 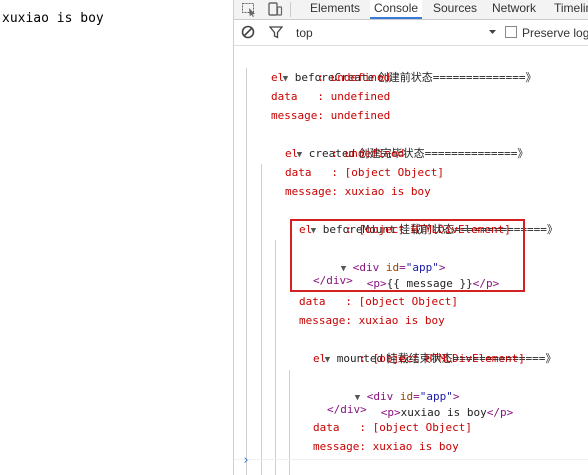 I want to click on tab-timeline: Timeline, so click(x=571, y=9).